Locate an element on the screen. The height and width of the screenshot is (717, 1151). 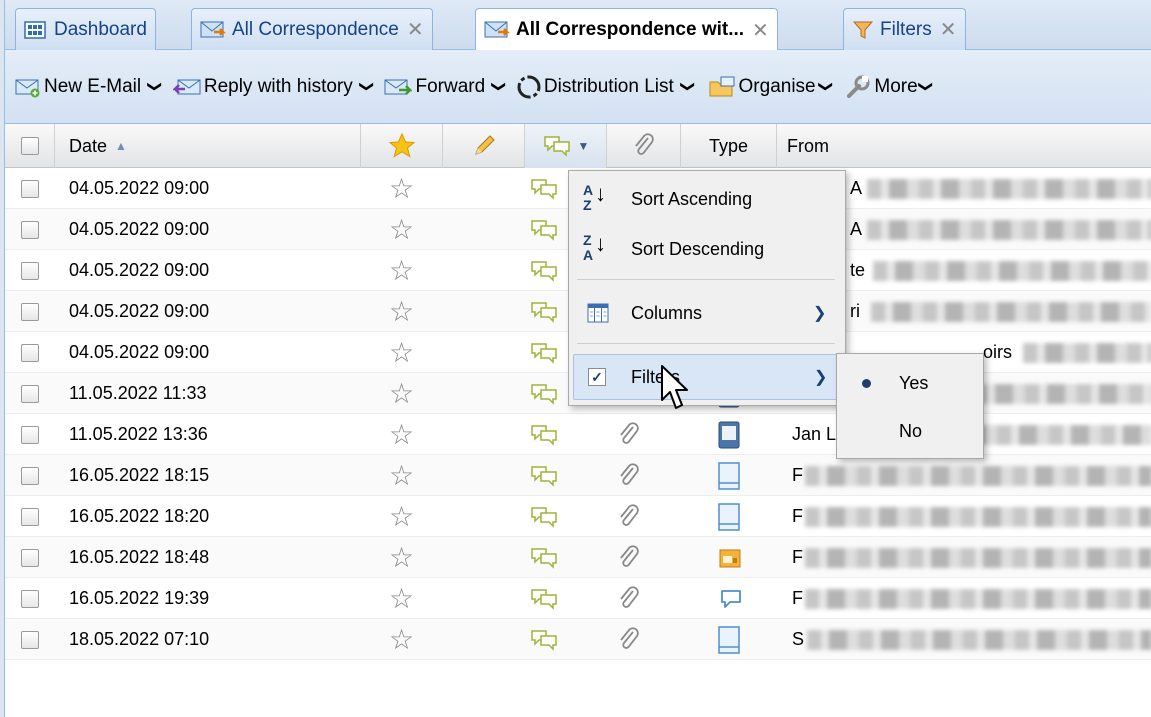
filter-option-no: No is located at coordinates (910, 431).